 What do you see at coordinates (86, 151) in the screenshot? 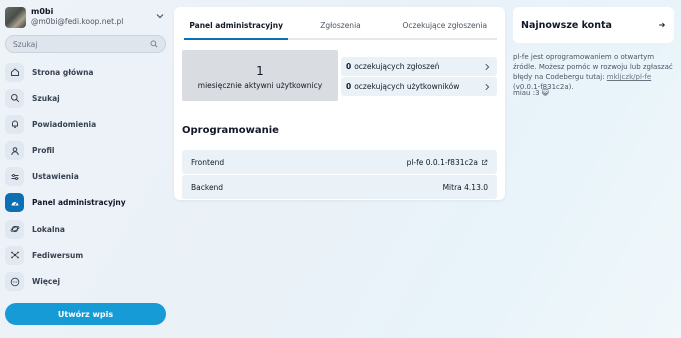
I see `nav-item-profile: Profil` at bounding box center [86, 151].